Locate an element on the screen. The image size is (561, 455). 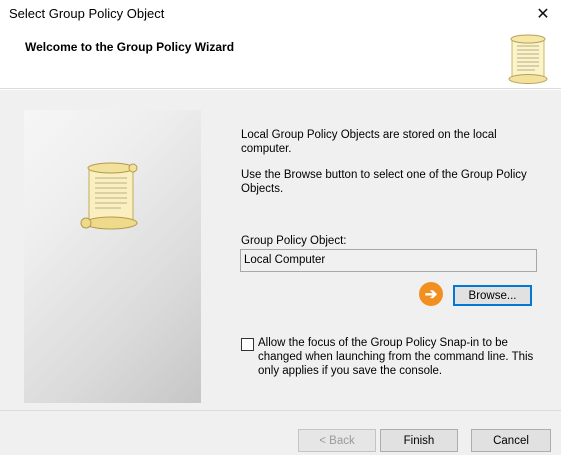
close-icon: ✕ is located at coordinates (543, 14).